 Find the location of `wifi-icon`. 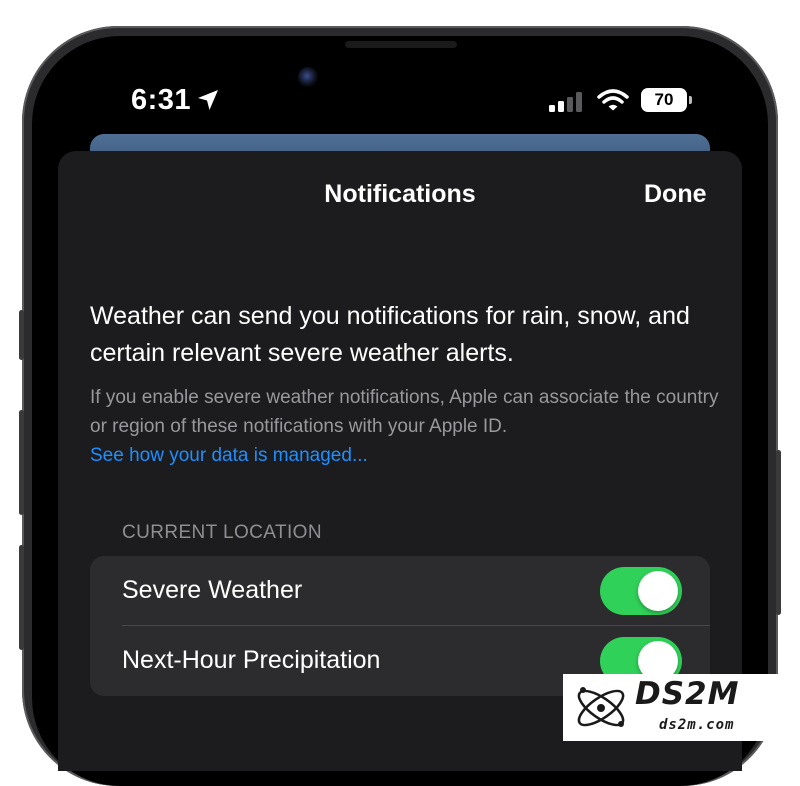

wifi-icon is located at coordinates (613, 100).